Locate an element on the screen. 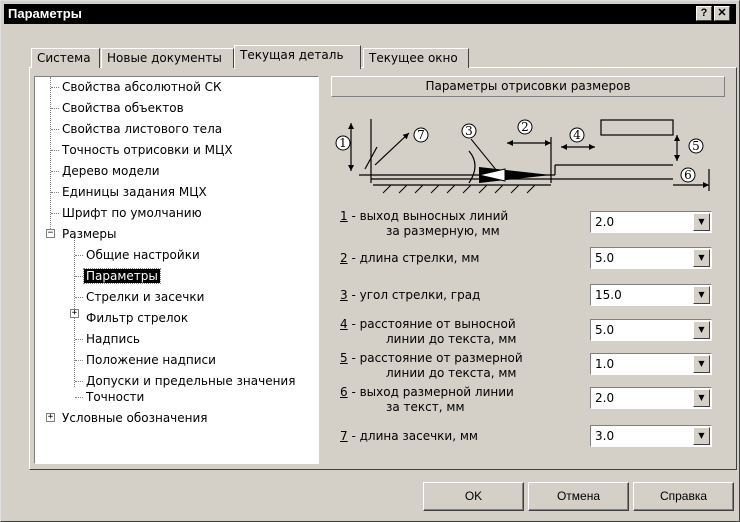  collapse-icon: − is located at coordinates (50, 233).